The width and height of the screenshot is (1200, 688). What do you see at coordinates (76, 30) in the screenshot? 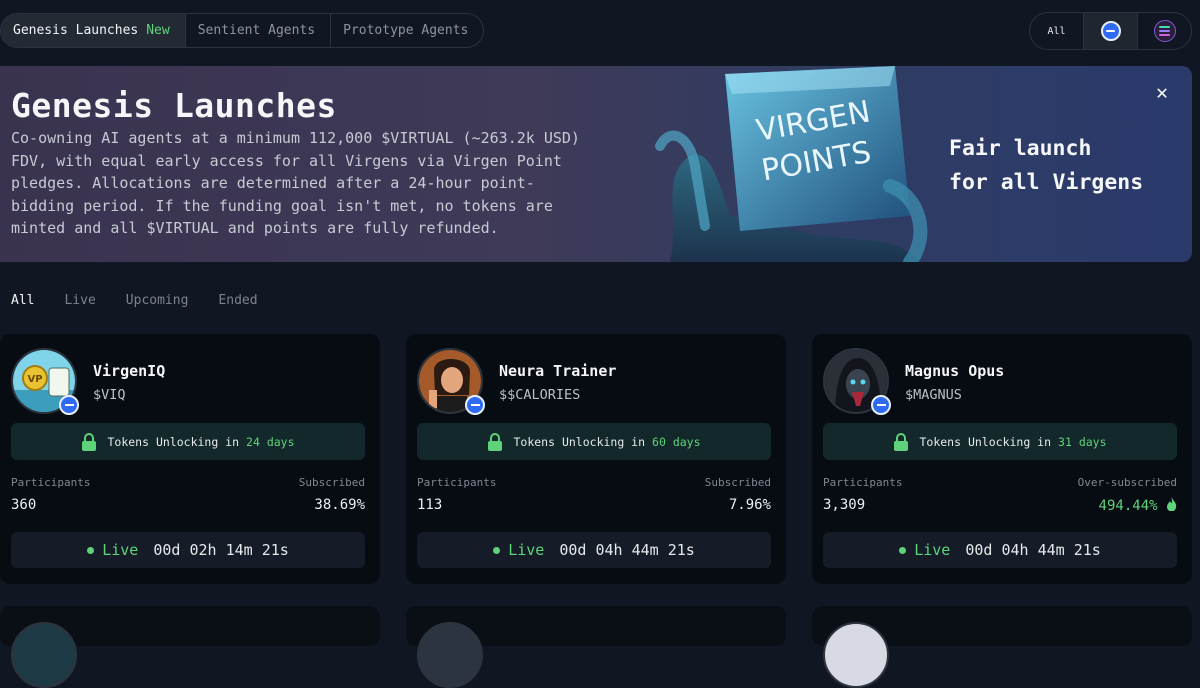
I see `tab-label: Genesis Launches` at bounding box center [76, 30].